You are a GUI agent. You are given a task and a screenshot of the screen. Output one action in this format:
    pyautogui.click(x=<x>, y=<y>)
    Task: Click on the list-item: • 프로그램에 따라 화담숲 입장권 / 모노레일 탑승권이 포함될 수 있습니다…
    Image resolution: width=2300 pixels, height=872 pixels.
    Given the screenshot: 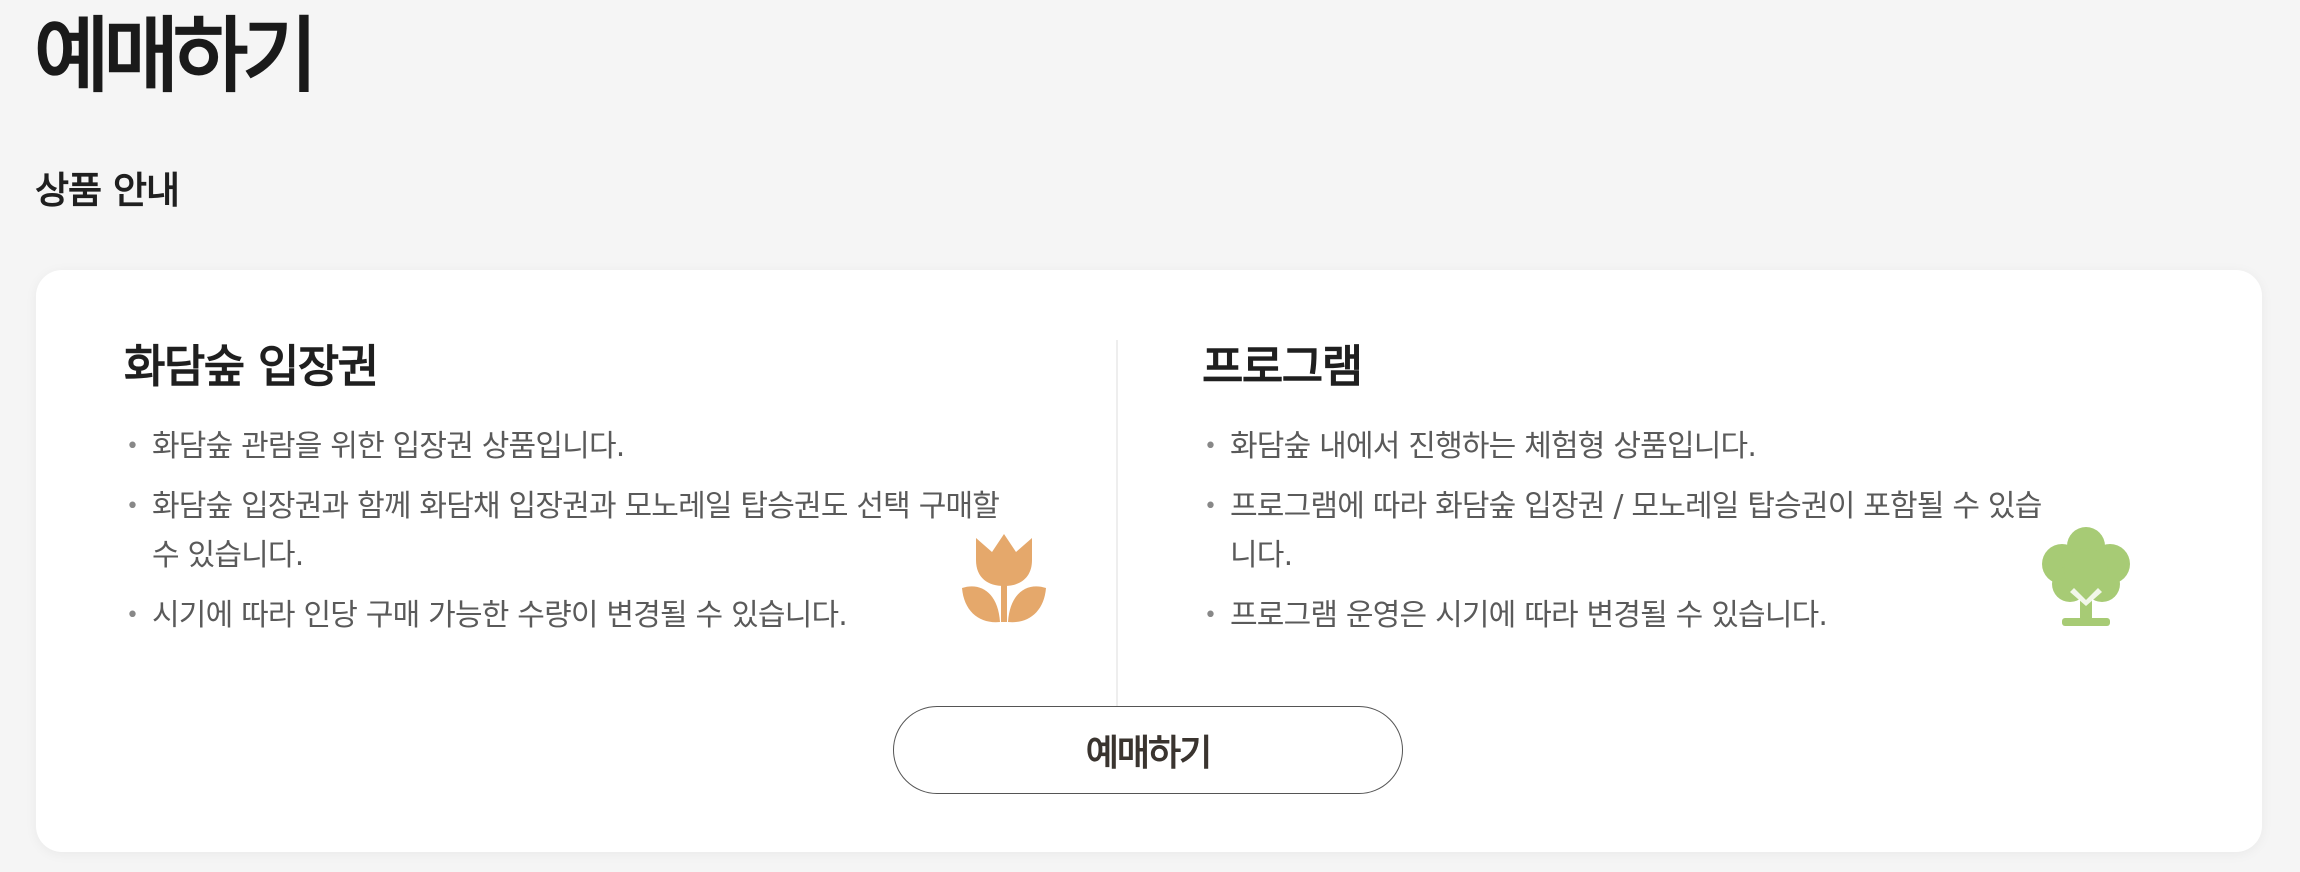 What is the action you would take?
    pyautogui.click(x=1626, y=531)
    